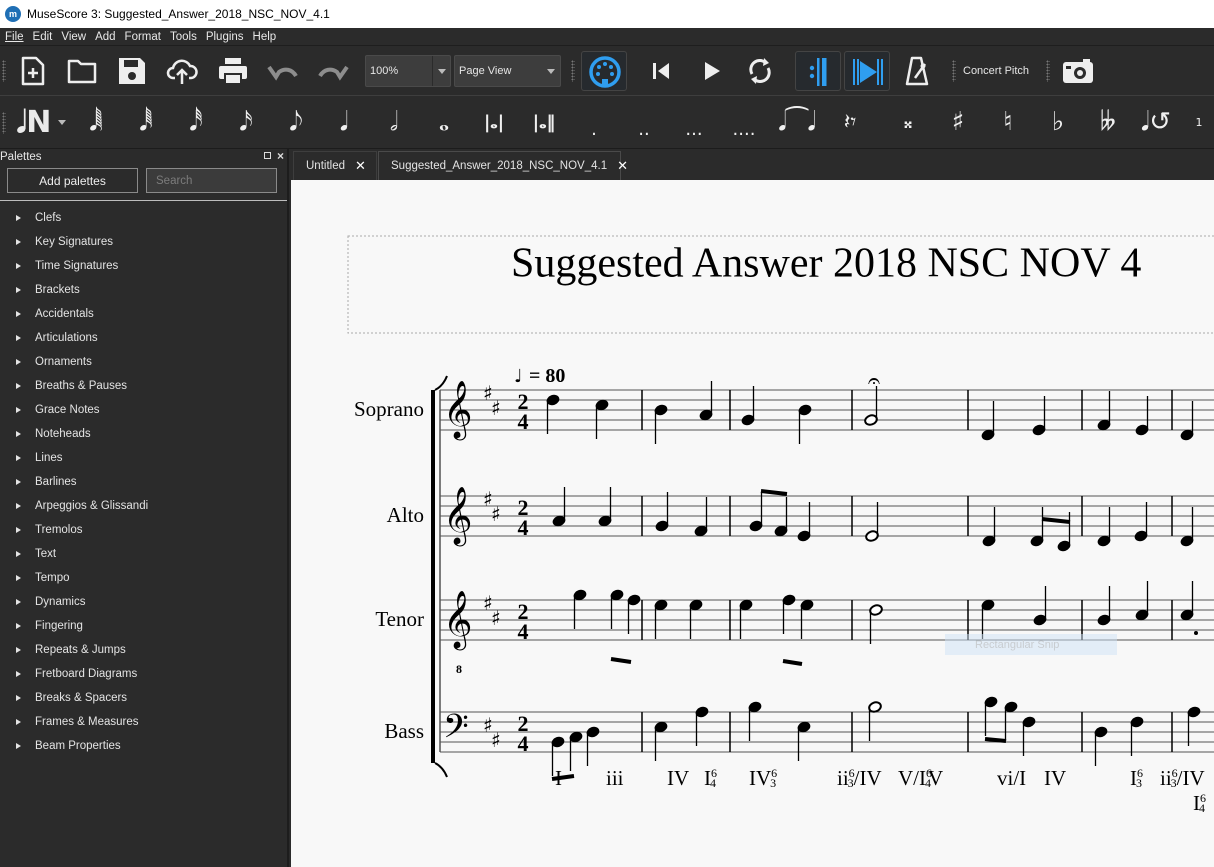 The width and height of the screenshot is (1214, 867). I want to click on palette-item: Arpeggios & Glissandi, so click(143, 506).